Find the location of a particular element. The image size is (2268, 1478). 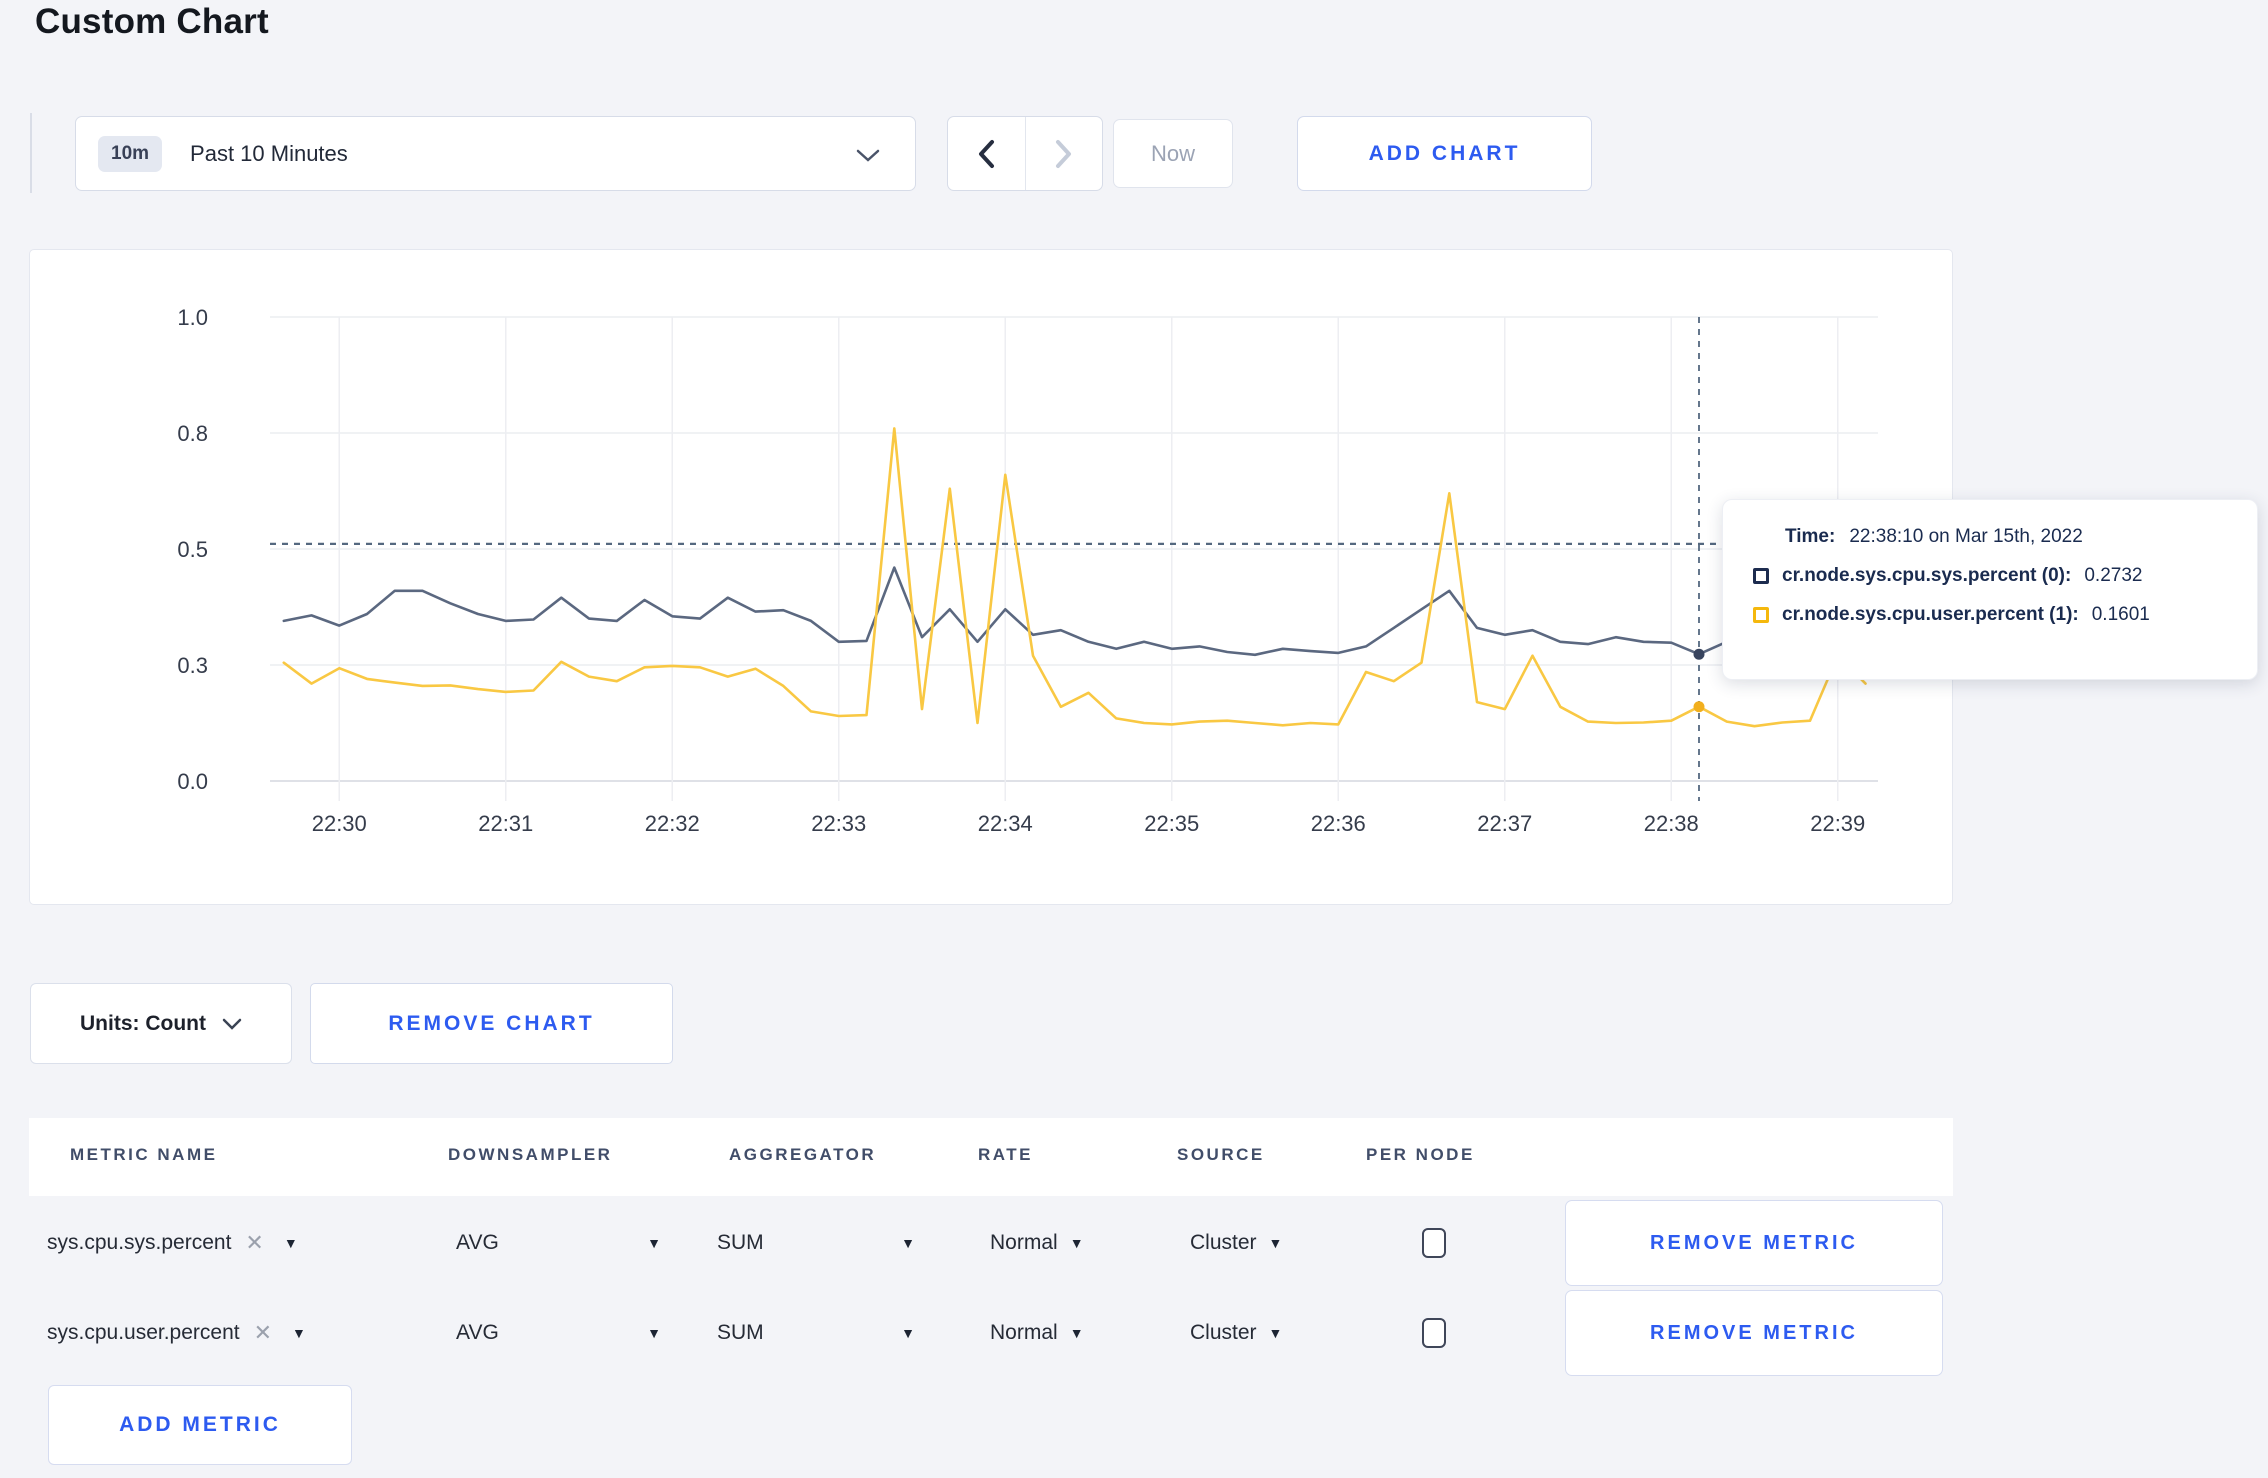

column-header-per-node: PER NODE is located at coordinates (1420, 1154).